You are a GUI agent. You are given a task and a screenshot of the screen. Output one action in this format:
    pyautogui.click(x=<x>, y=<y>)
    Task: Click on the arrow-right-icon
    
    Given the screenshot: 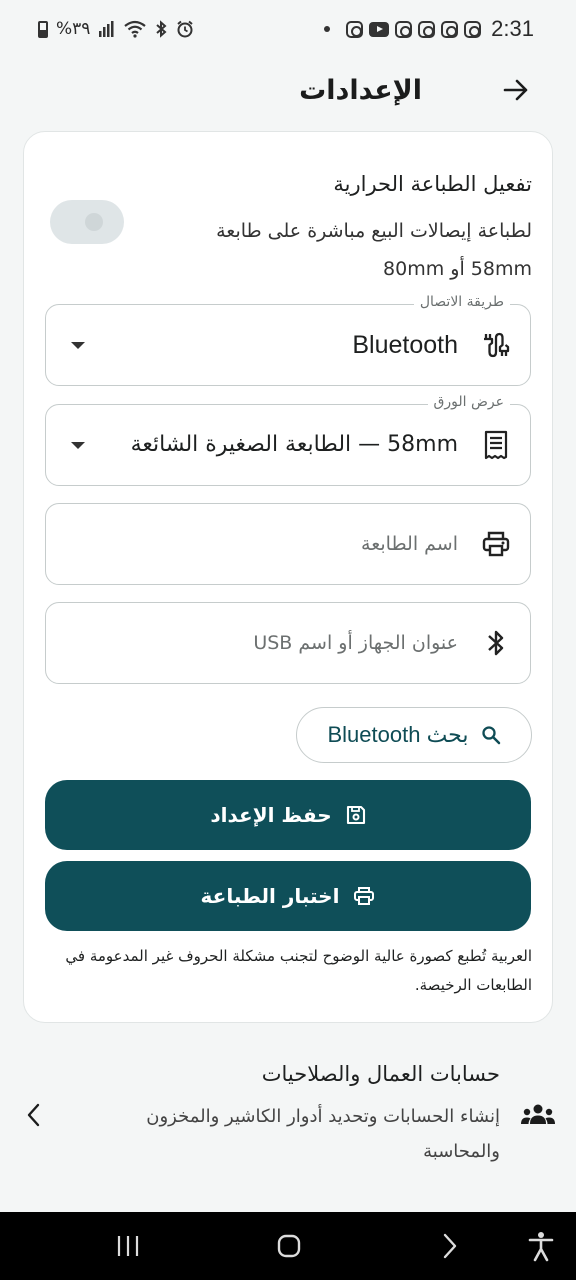 What is the action you would take?
    pyautogui.click(x=515, y=90)
    